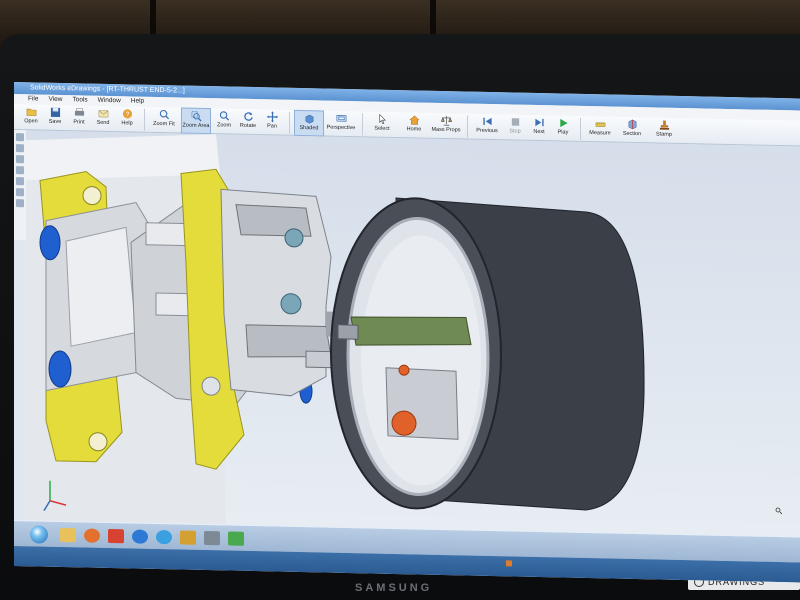 The height and width of the screenshot is (600, 800). What do you see at coordinates (20, 170) in the screenshot?
I see `markup-icon` at bounding box center [20, 170].